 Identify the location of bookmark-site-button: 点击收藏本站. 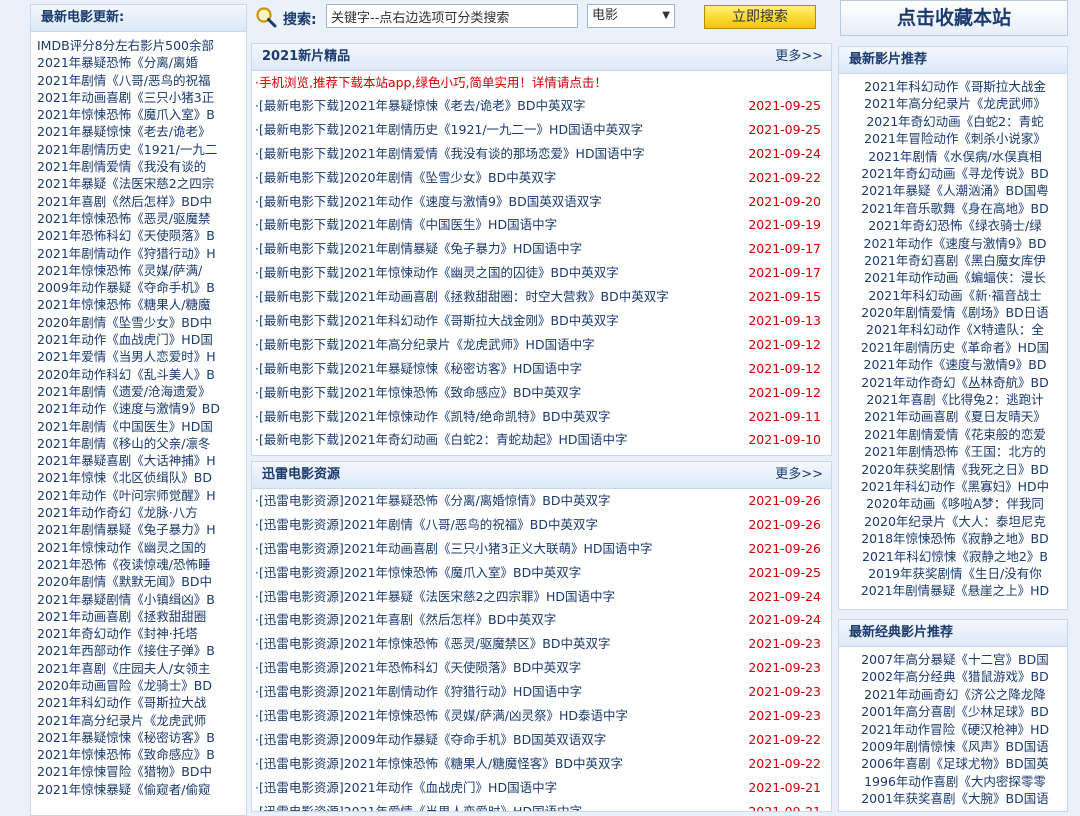
(954, 18).